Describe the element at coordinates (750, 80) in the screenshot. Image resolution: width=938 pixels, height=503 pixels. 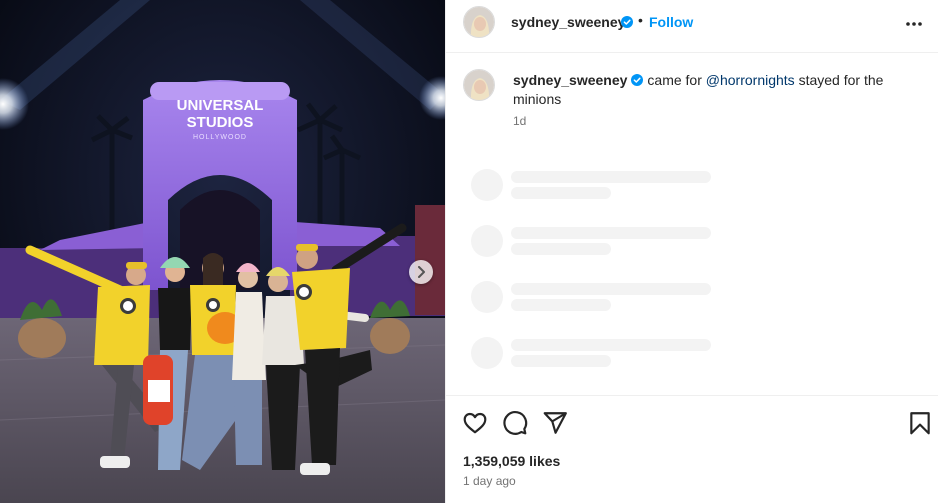
I see `caption-mention-link: @horrornights` at that location.